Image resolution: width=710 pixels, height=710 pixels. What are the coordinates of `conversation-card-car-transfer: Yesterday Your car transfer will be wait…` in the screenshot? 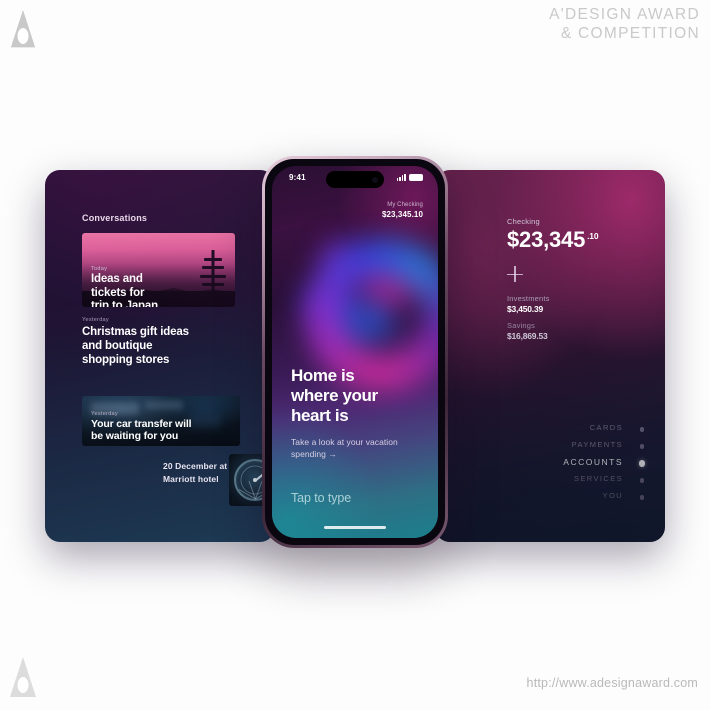 It's located at (161, 421).